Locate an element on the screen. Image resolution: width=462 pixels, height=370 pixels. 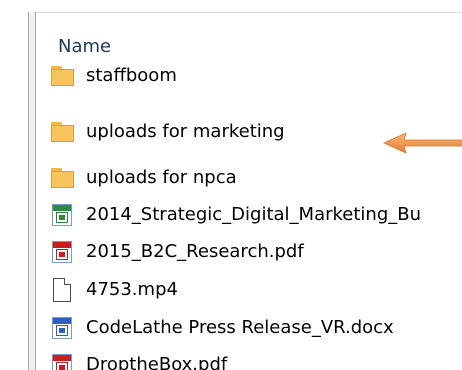
orange-arrow-icon is located at coordinates (422, 143).